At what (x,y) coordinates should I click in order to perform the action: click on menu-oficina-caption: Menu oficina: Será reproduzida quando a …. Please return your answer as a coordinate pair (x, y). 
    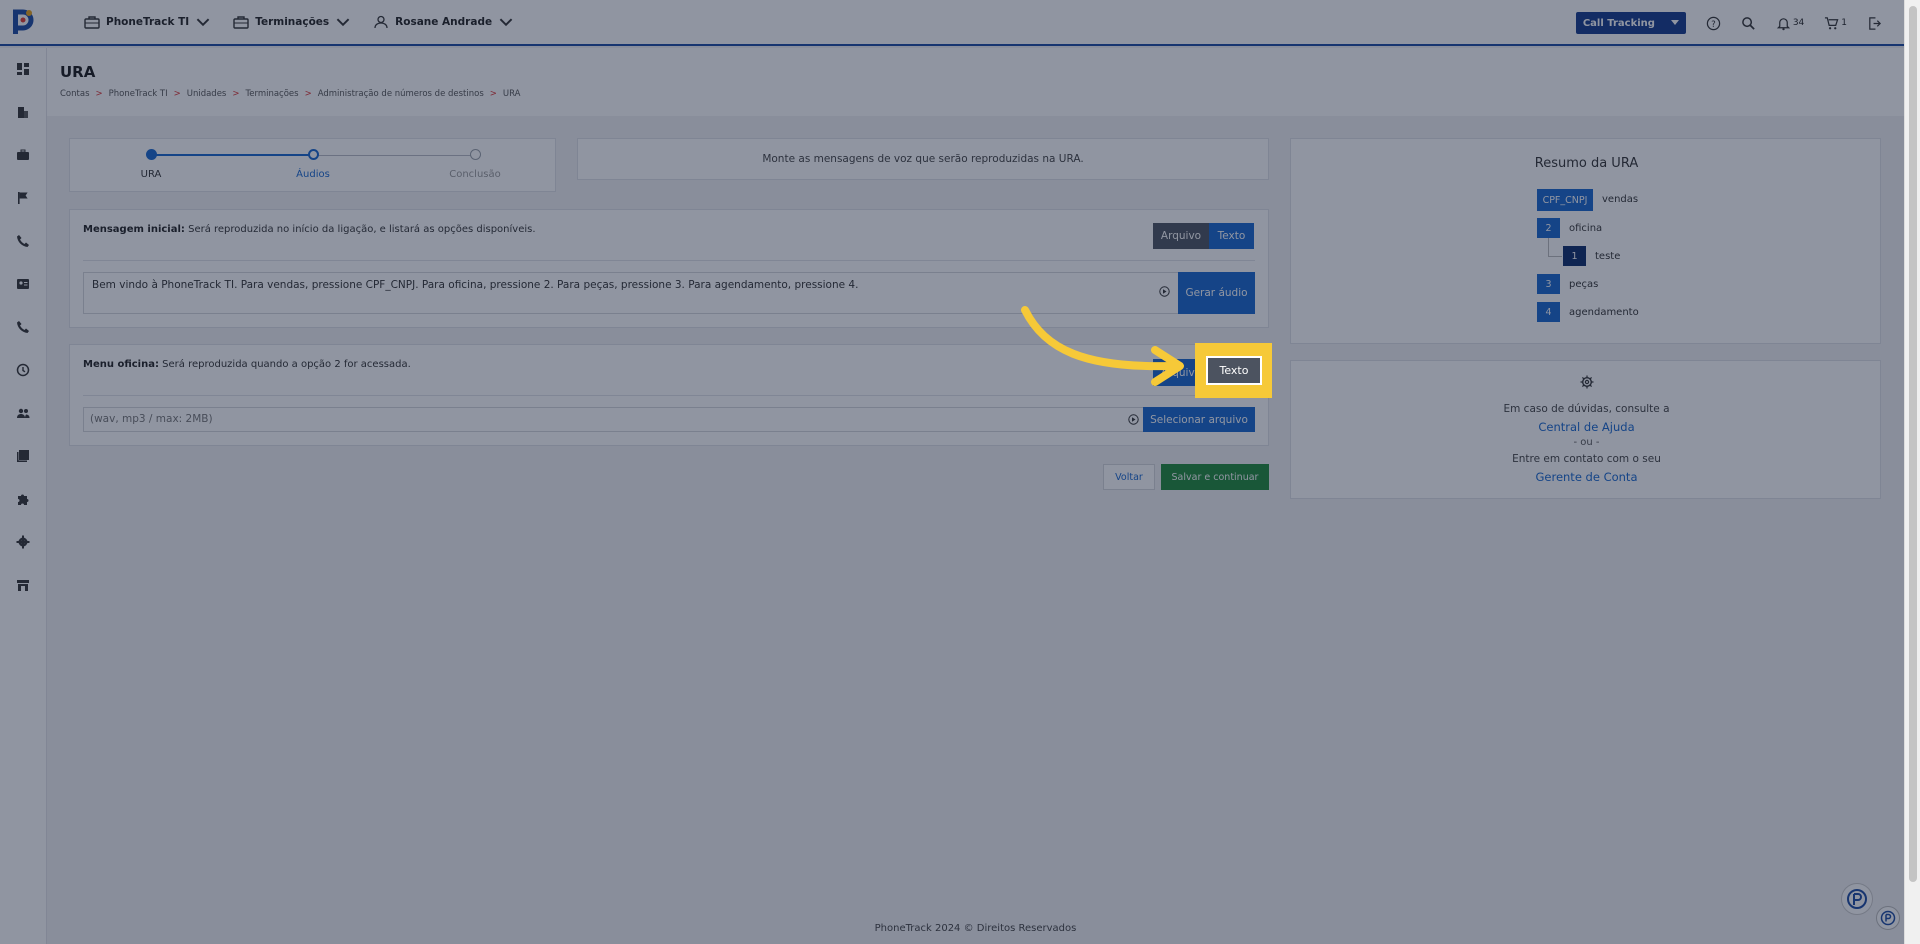
    Looking at the image, I should click on (247, 364).